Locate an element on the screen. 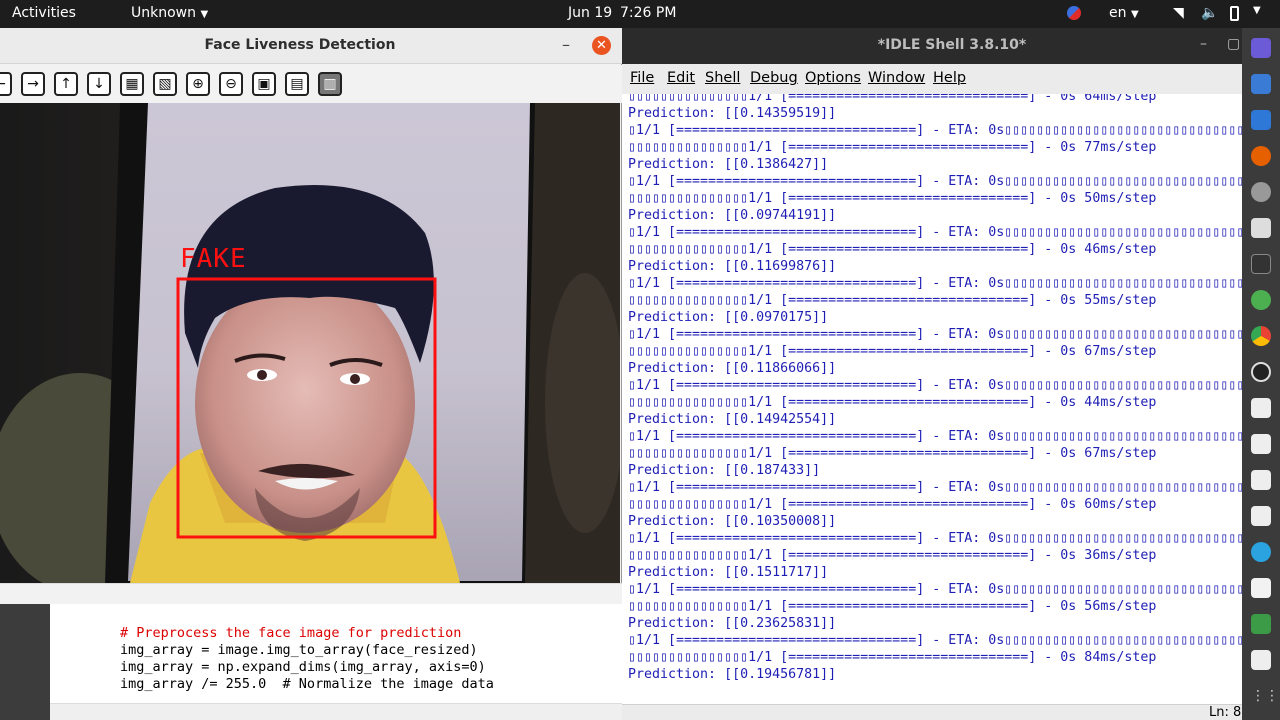 The height and width of the screenshot is (720, 1280). zoom-in-icon: ⊕ is located at coordinates (198, 84).